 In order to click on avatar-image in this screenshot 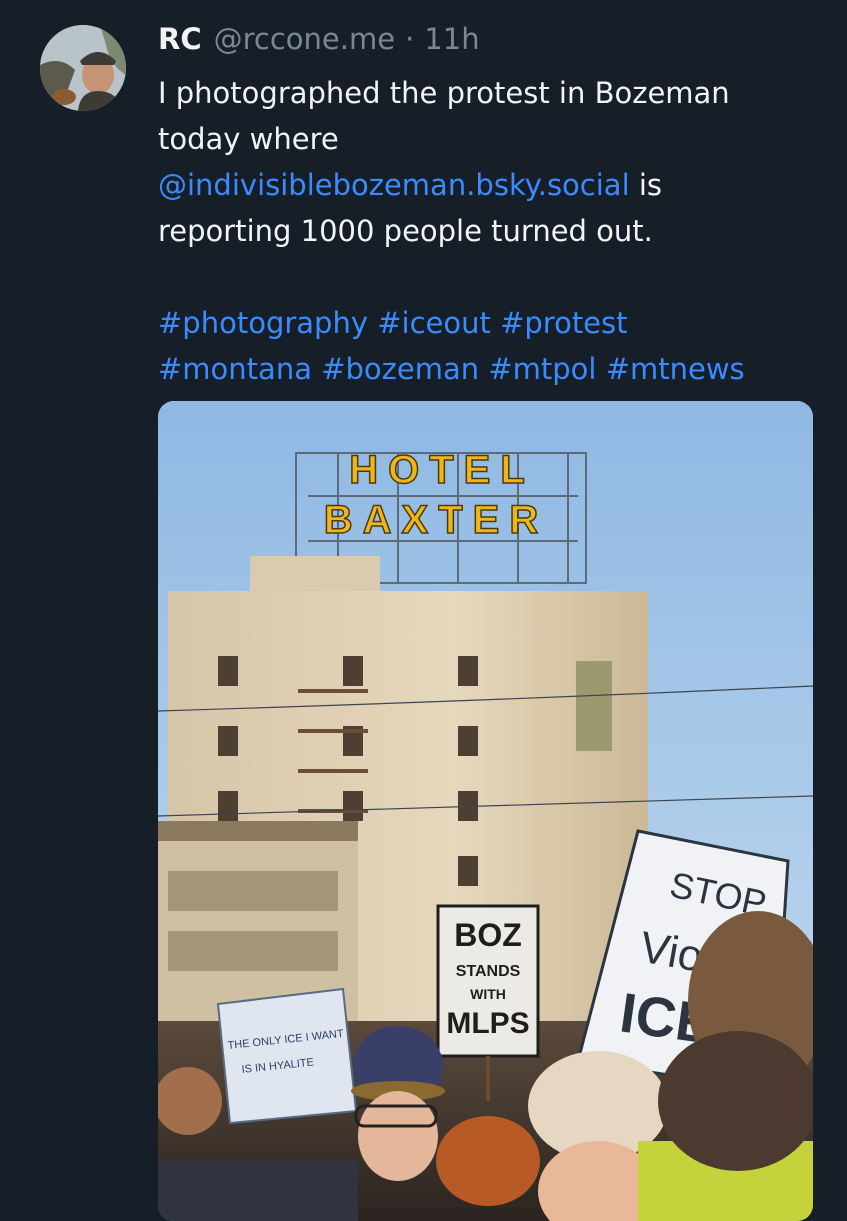, I will do `click(83, 68)`.